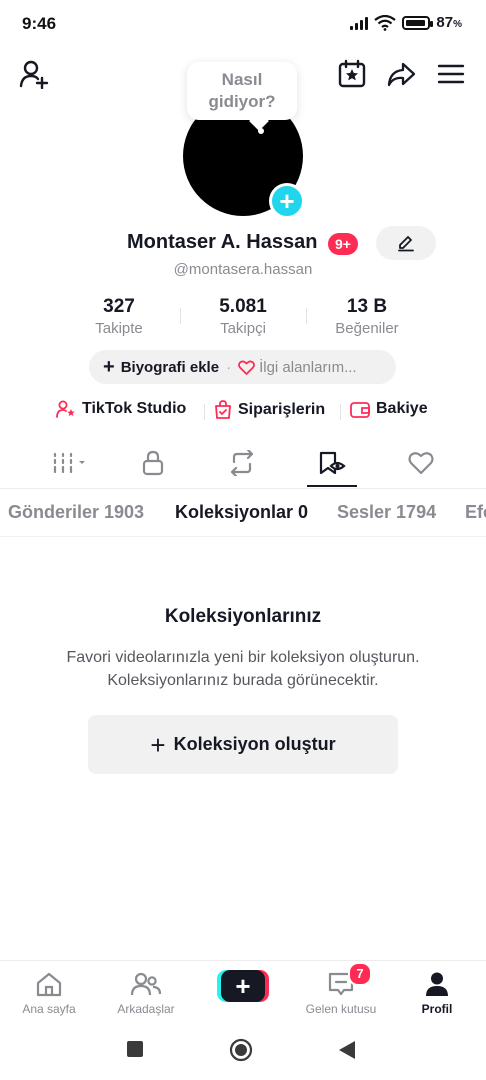 This screenshot has height=1080, width=486. I want to click on heart-outline-icon, so click(246, 367).